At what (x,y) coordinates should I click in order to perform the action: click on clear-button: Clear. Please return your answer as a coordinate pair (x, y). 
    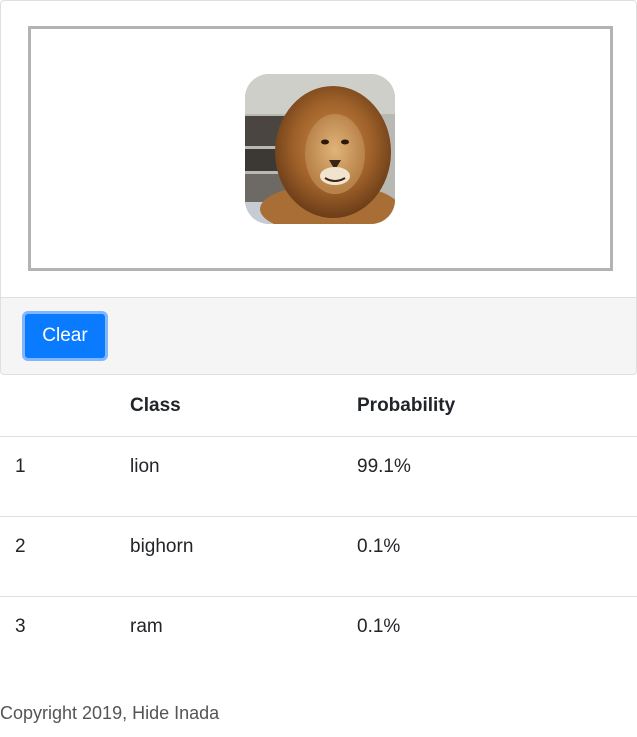
    Looking at the image, I should click on (65, 336).